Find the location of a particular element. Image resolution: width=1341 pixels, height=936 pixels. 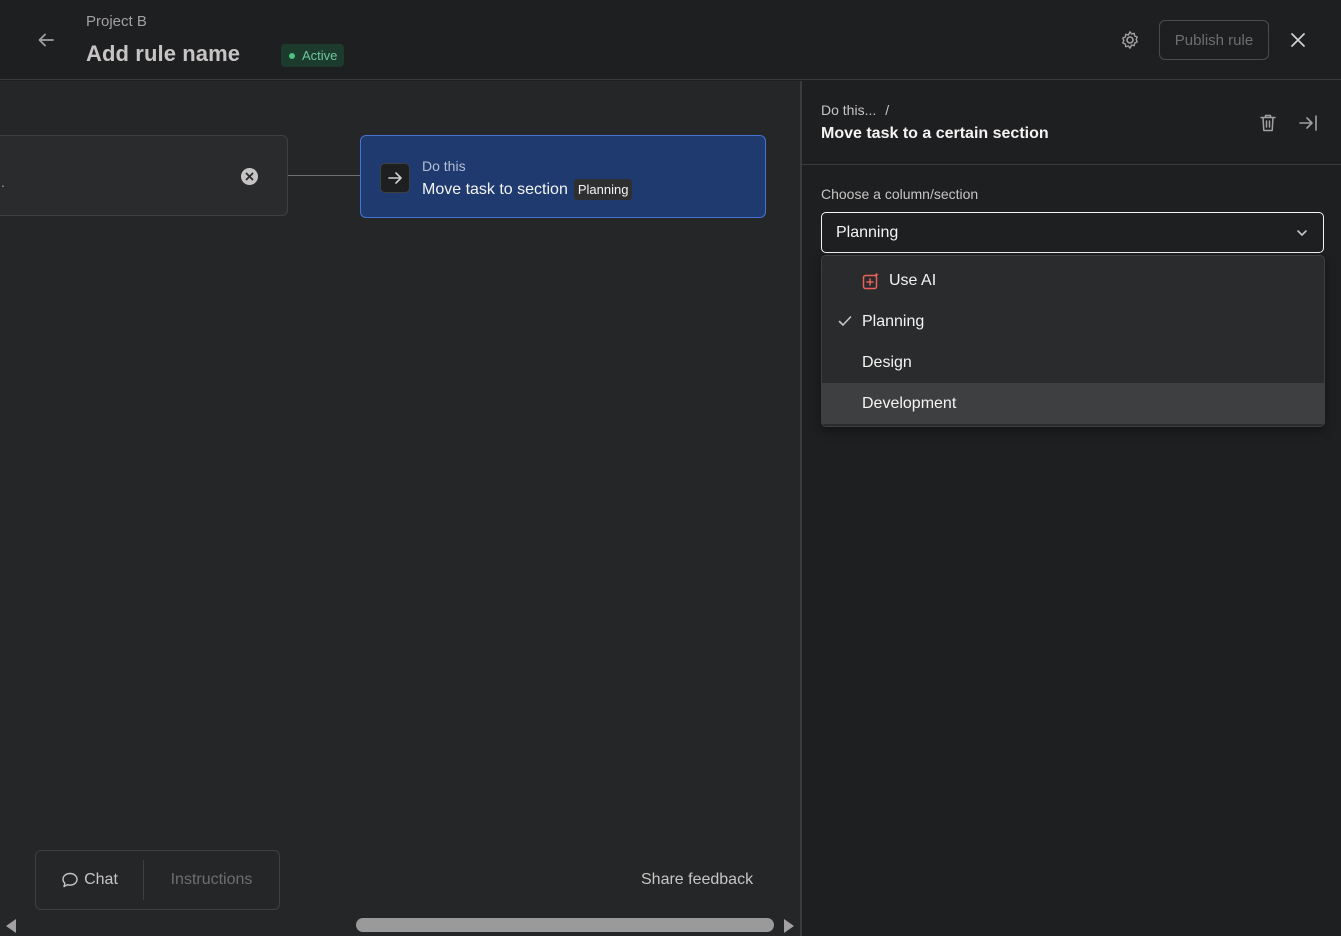

clear-trigger-button is located at coordinates (249, 176).